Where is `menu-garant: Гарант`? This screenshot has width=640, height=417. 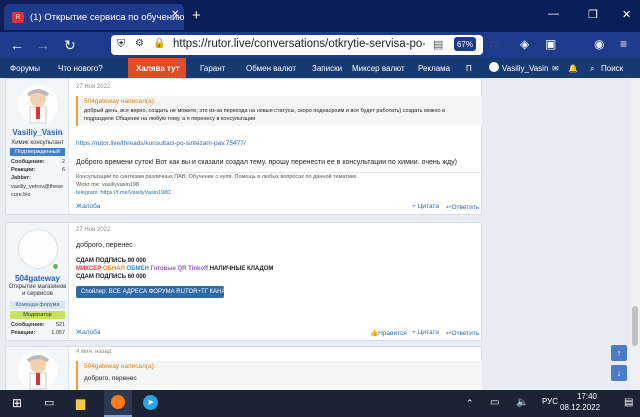
menu-garant: Гарант is located at coordinates (212, 68).